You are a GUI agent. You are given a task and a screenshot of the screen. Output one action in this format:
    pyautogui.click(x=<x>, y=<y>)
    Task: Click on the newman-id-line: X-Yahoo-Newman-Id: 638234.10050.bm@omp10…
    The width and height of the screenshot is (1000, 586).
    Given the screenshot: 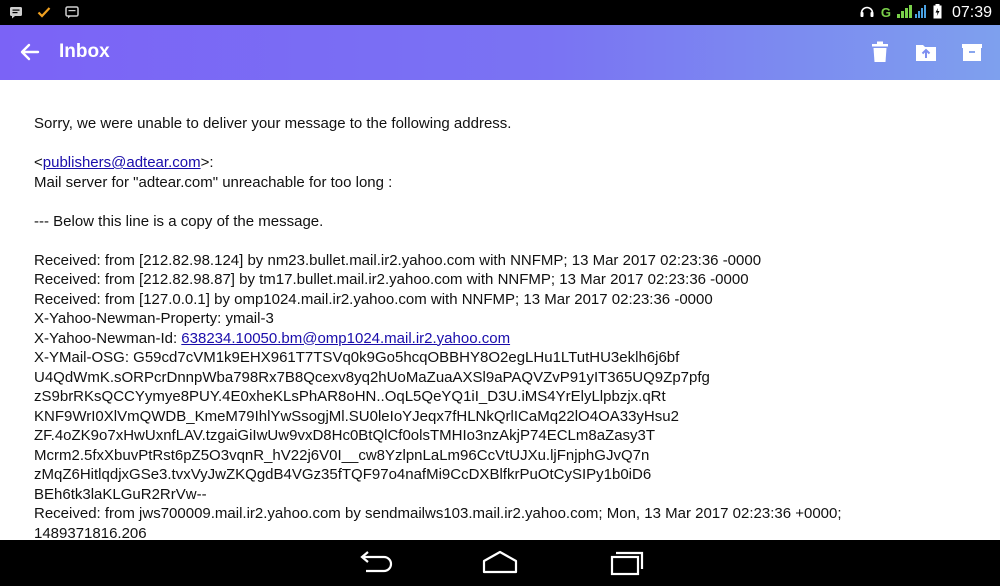 What is the action you would take?
    pyautogui.click(x=509, y=339)
    